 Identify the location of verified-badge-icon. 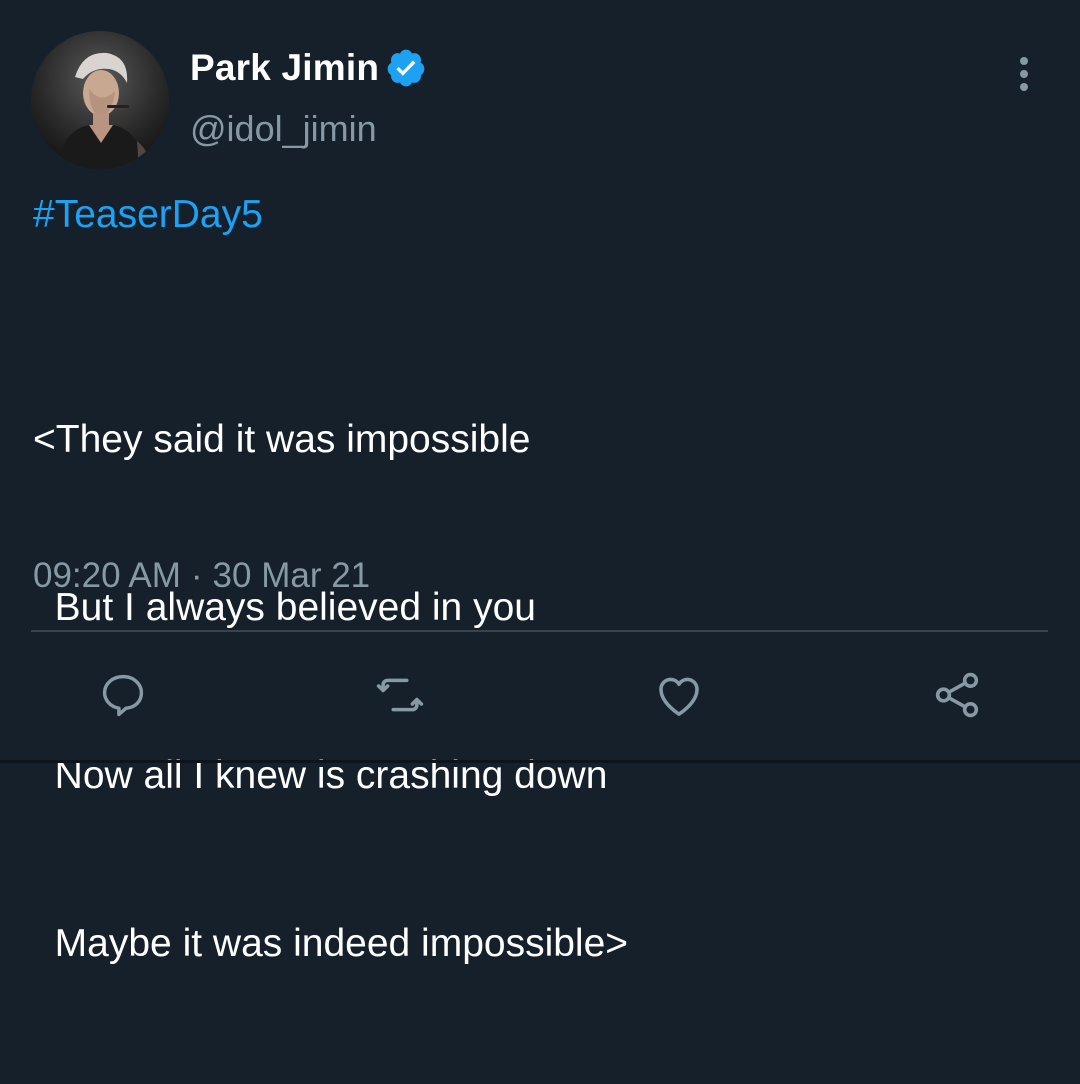
(406, 68).